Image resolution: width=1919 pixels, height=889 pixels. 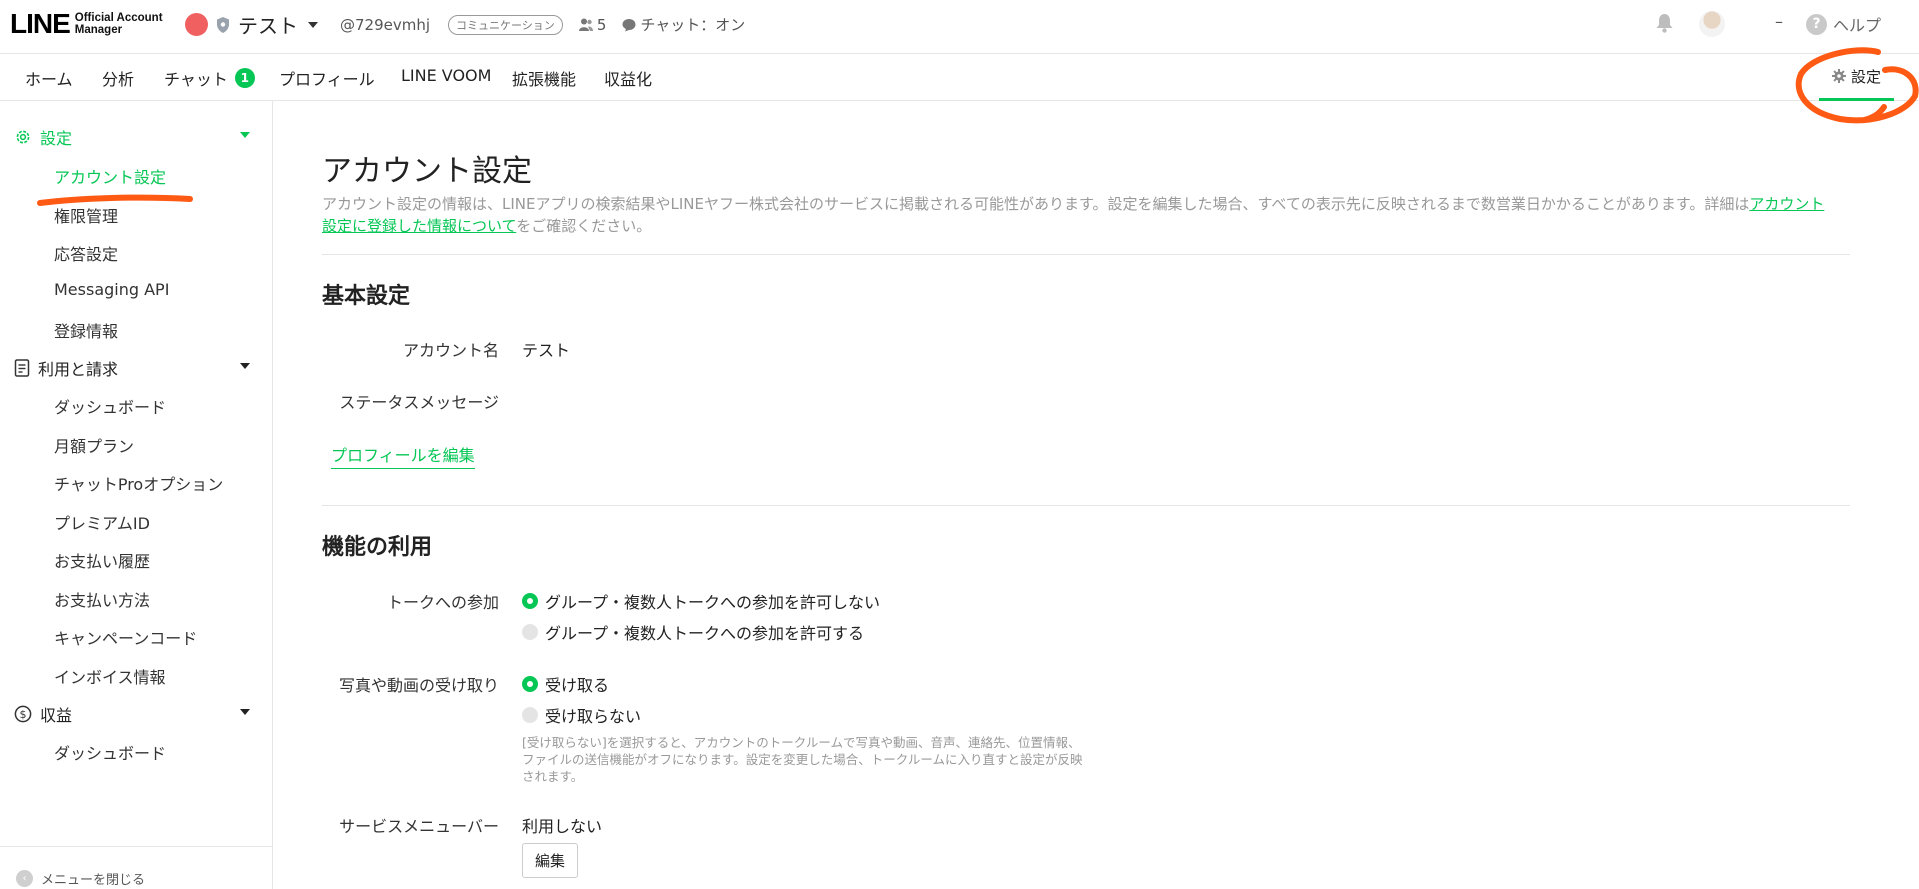 I want to click on people-icon, so click(x=585, y=24).